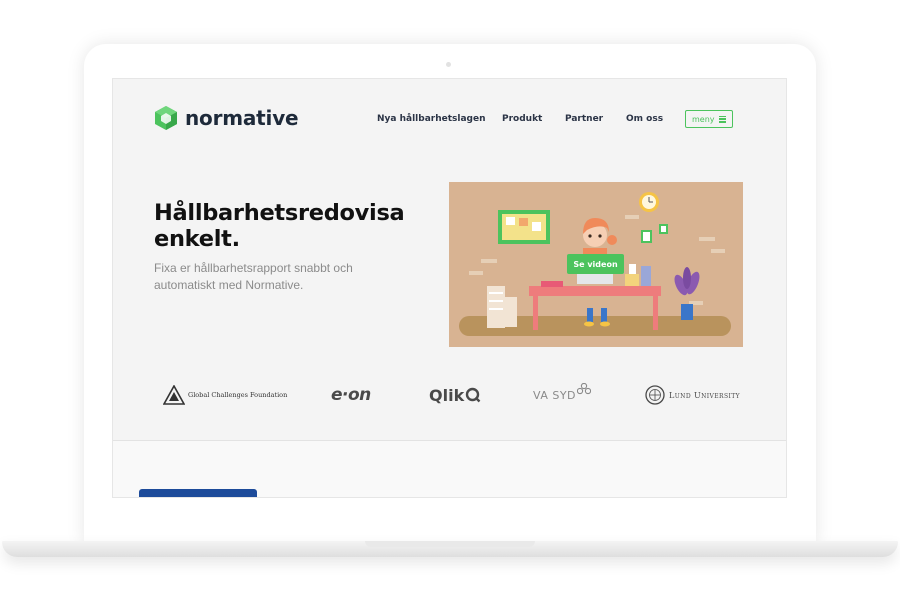  I want to click on brand-name: normative, so click(242, 118).